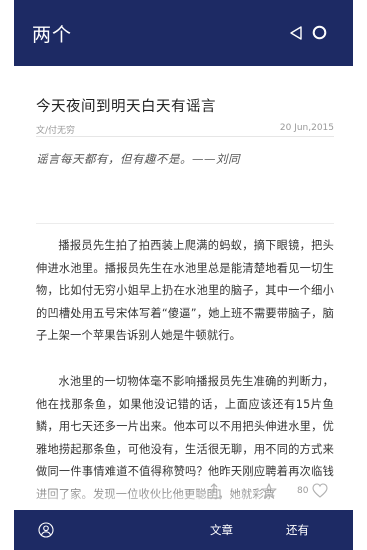 This screenshot has width=367, height=550. I want to click on app-title: 两个, so click(52, 35).